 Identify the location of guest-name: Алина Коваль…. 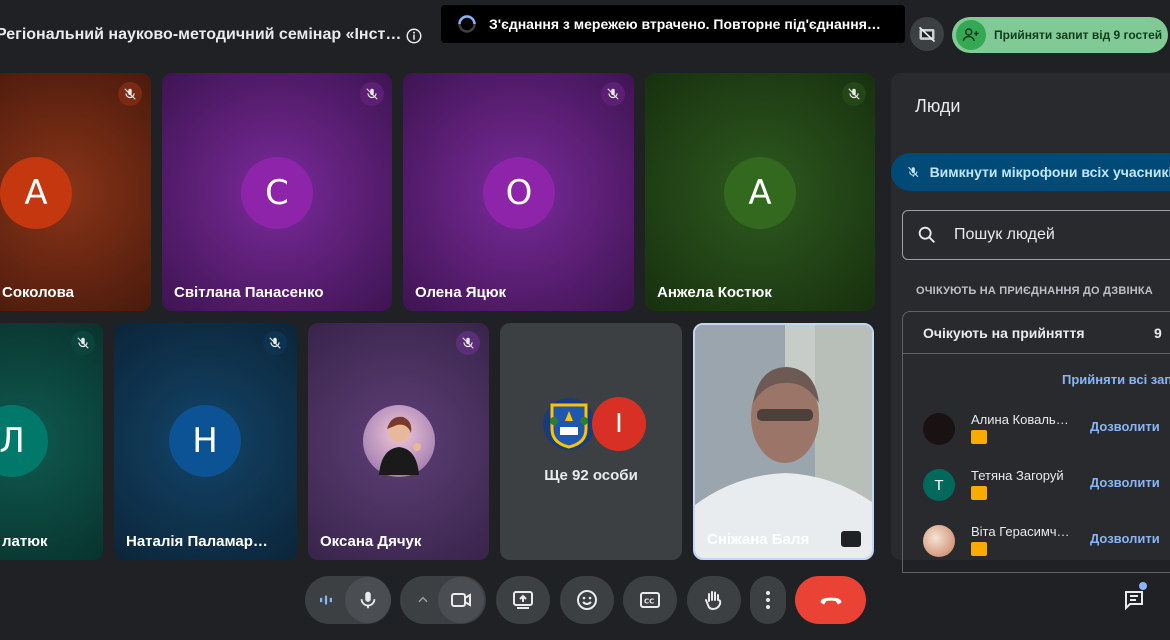
(1020, 419).